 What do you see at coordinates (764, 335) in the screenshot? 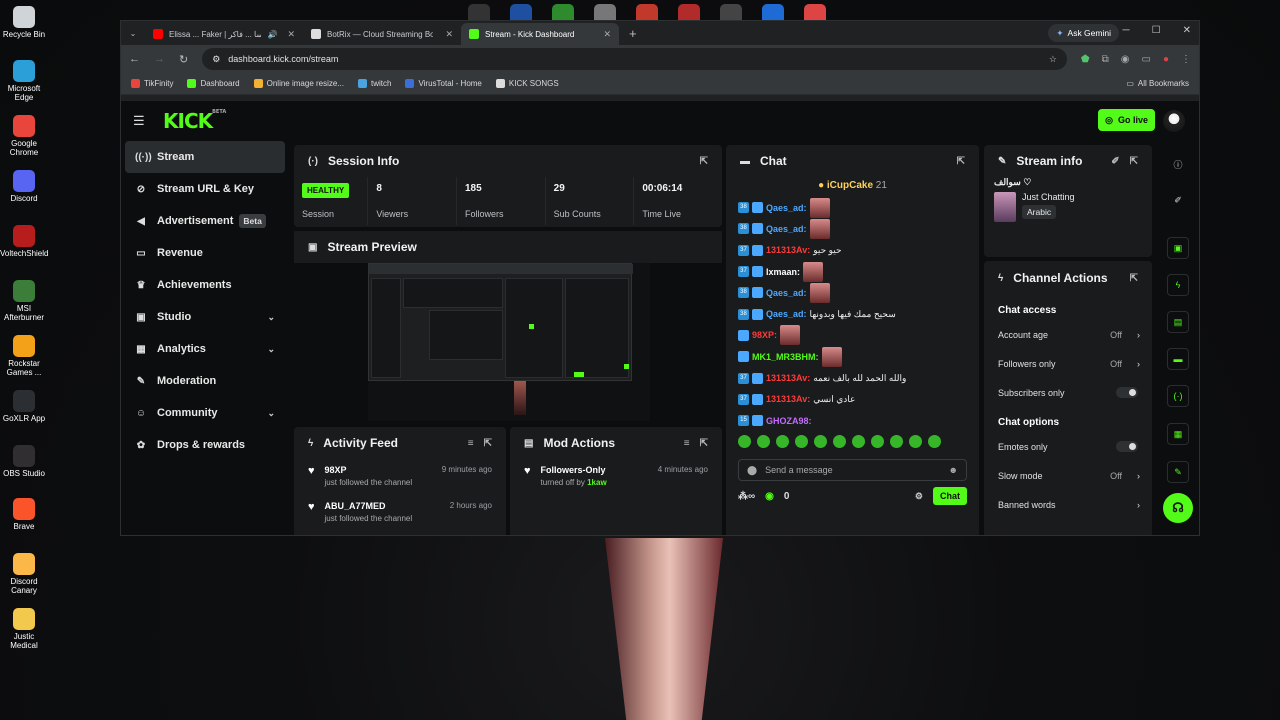
I see `chat-username: 98XP:` at bounding box center [764, 335].